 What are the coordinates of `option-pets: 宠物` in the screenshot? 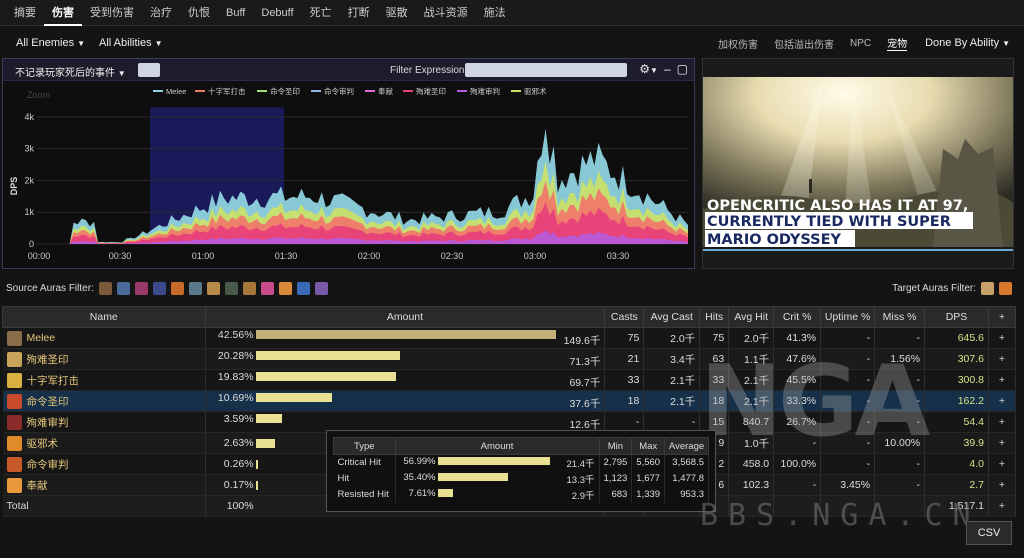 It's located at (897, 43).